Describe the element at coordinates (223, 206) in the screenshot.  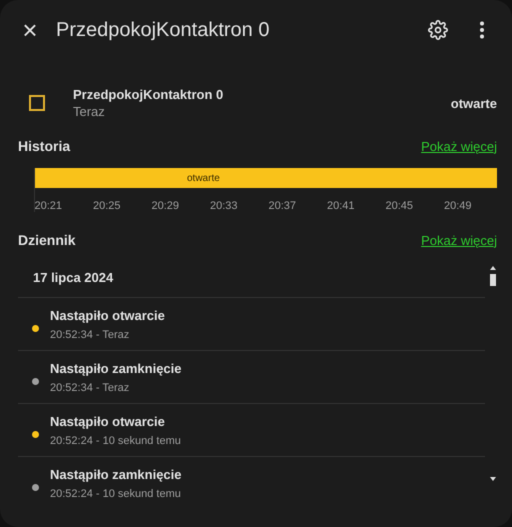
I see `time-tick: 20:33` at that location.